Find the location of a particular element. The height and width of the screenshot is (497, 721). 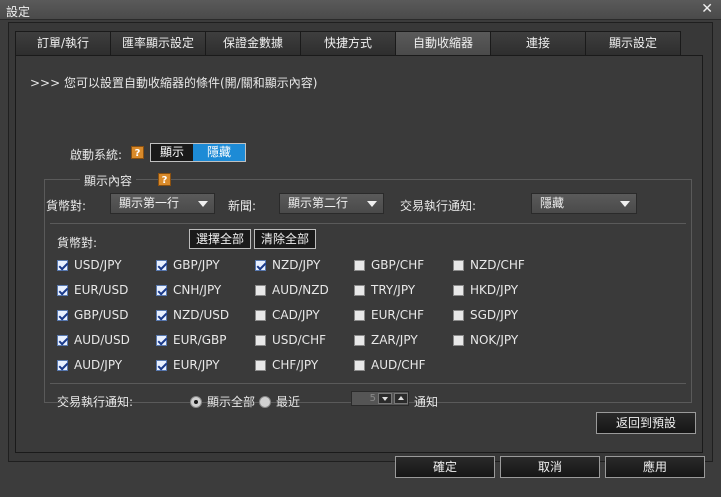

title-bar: 設定 ✕ is located at coordinates (360, 10).